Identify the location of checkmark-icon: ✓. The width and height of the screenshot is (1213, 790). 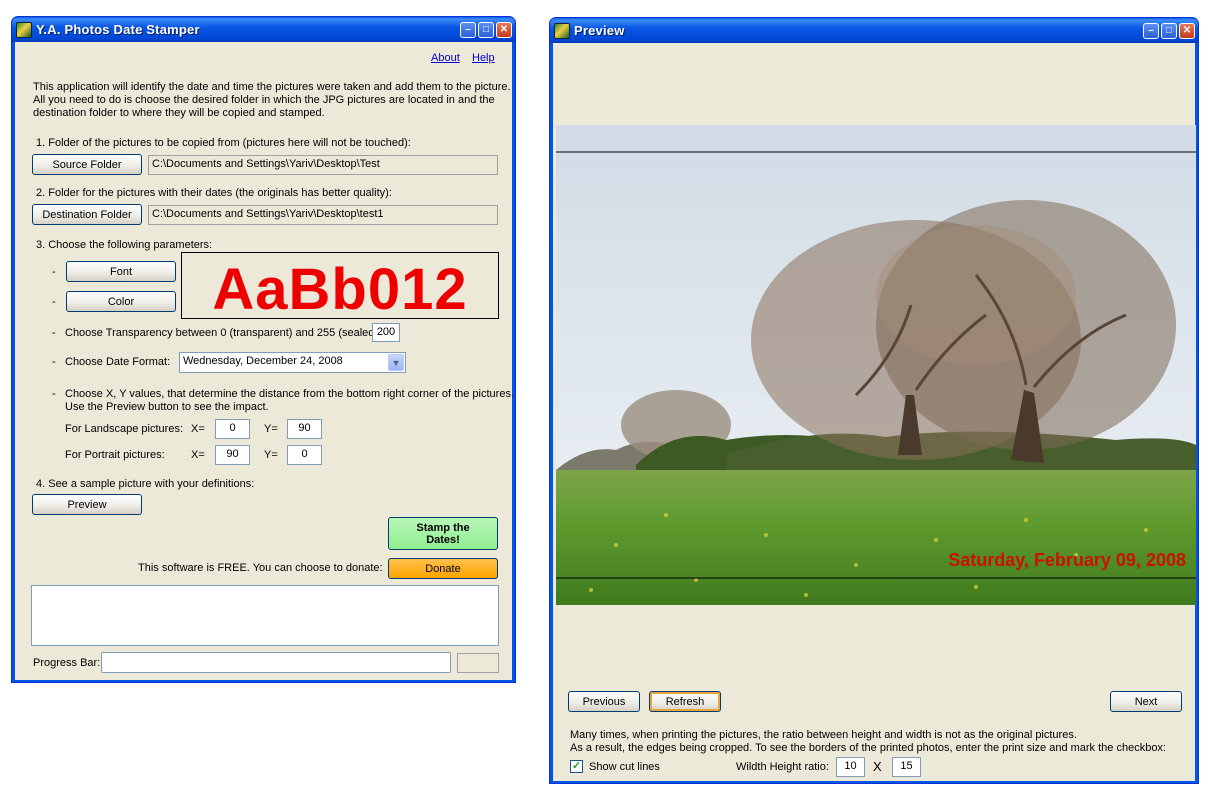
(576, 766).